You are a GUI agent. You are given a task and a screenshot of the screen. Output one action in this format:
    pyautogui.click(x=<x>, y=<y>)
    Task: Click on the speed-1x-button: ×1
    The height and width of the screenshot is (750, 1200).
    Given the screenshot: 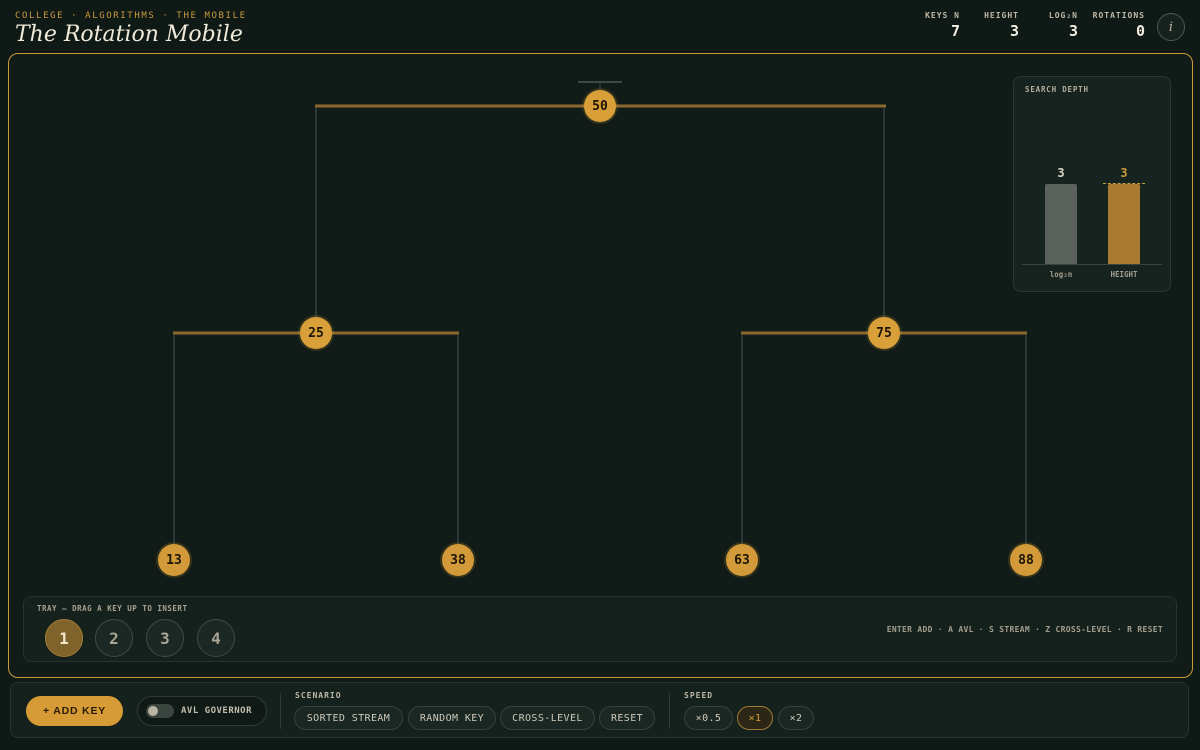 What is the action you would take?
    pyautogui.click(x=755, y=718)
    